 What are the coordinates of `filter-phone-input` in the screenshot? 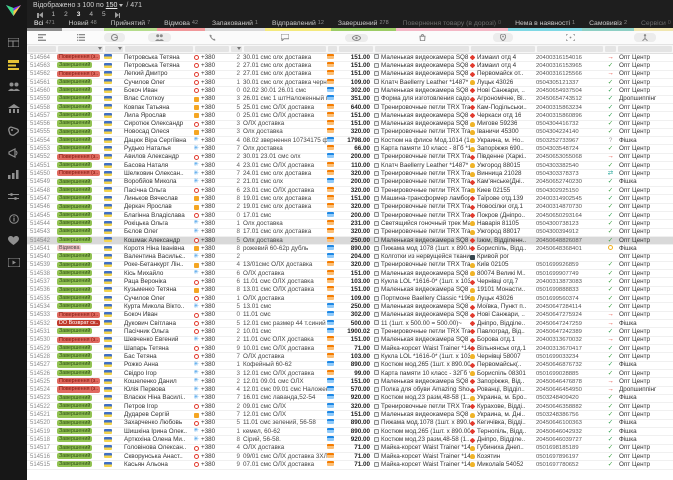 It's located at (212, 49).